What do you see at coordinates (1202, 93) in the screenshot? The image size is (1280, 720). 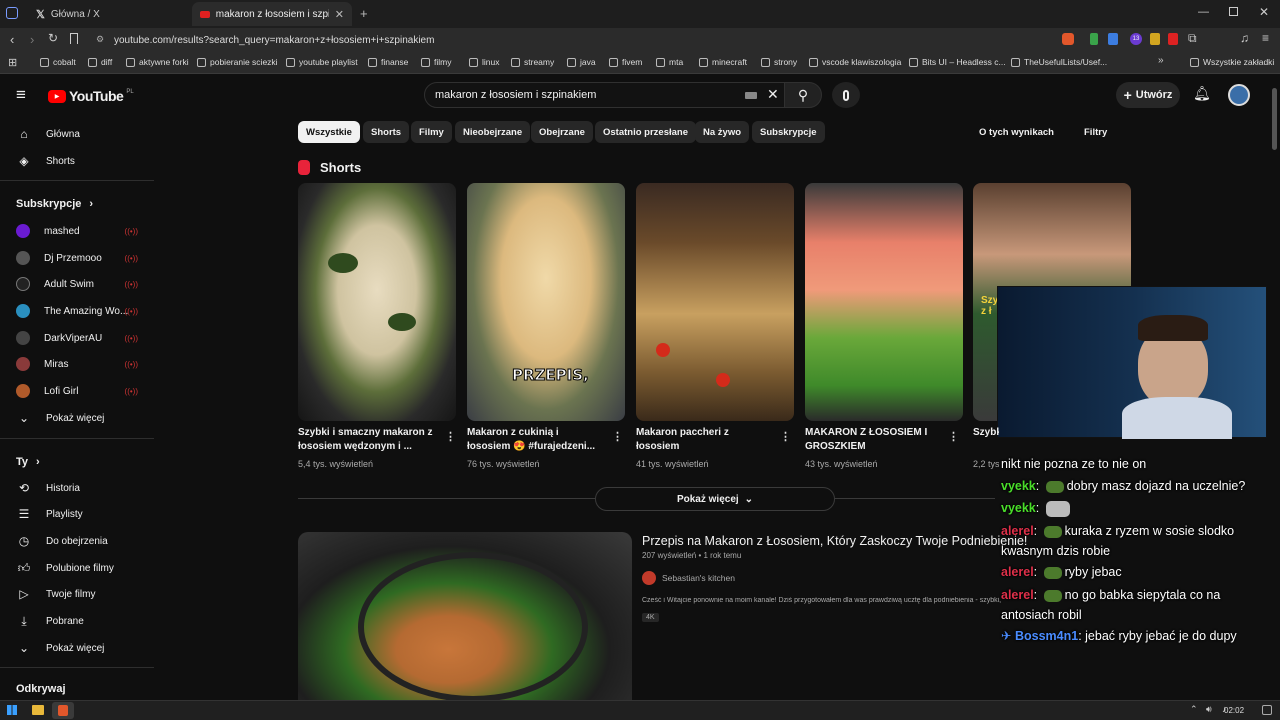 I see `notifications-bell-icon: 🔔︎` at bounding box center [1202, 93].